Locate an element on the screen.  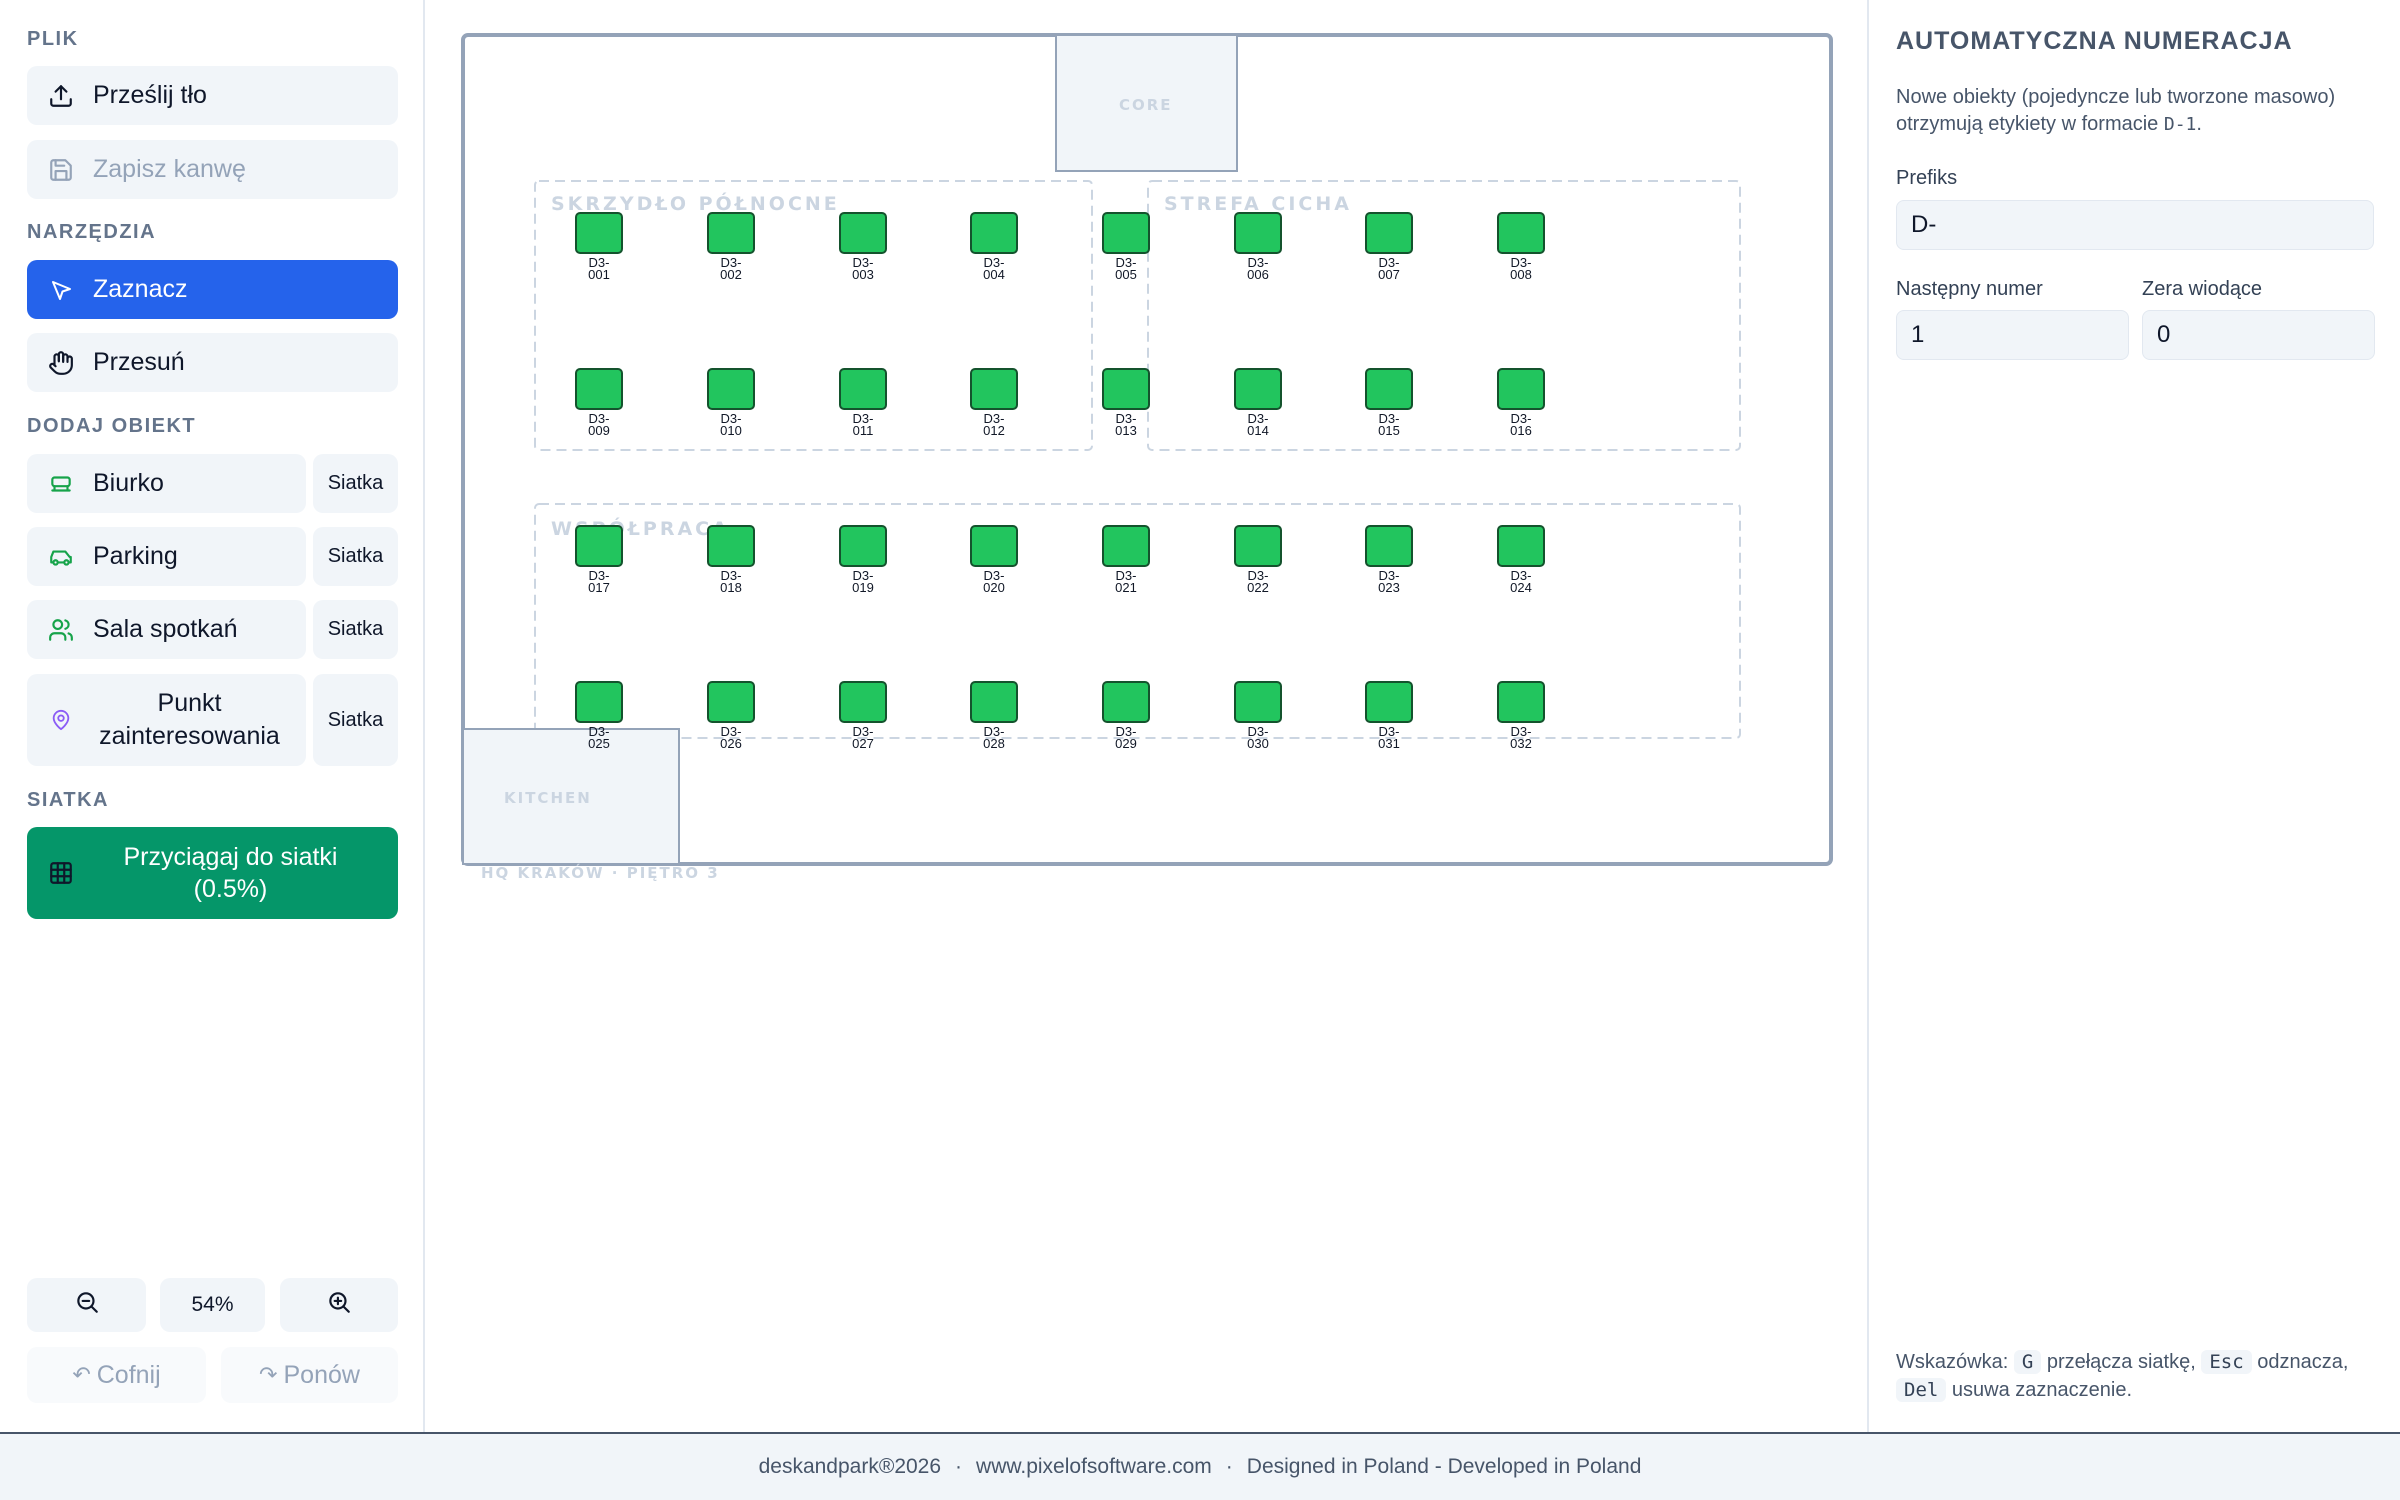
desk-icon is located at coordinates (61, 484).